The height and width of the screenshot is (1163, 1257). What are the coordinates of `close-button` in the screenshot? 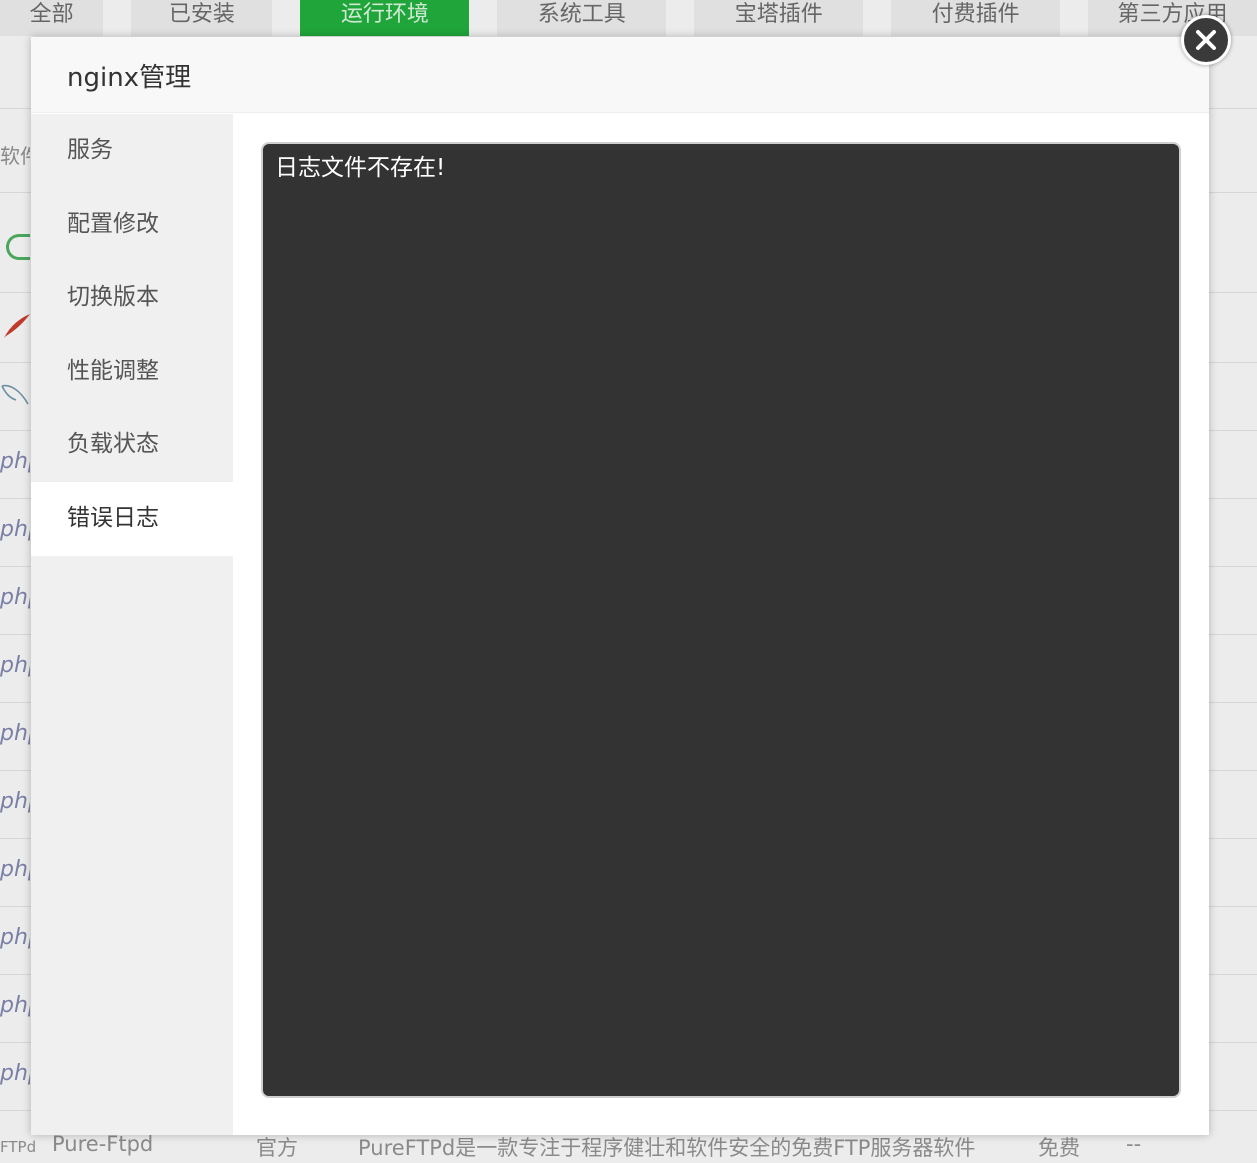 It's located at (1206, 40).